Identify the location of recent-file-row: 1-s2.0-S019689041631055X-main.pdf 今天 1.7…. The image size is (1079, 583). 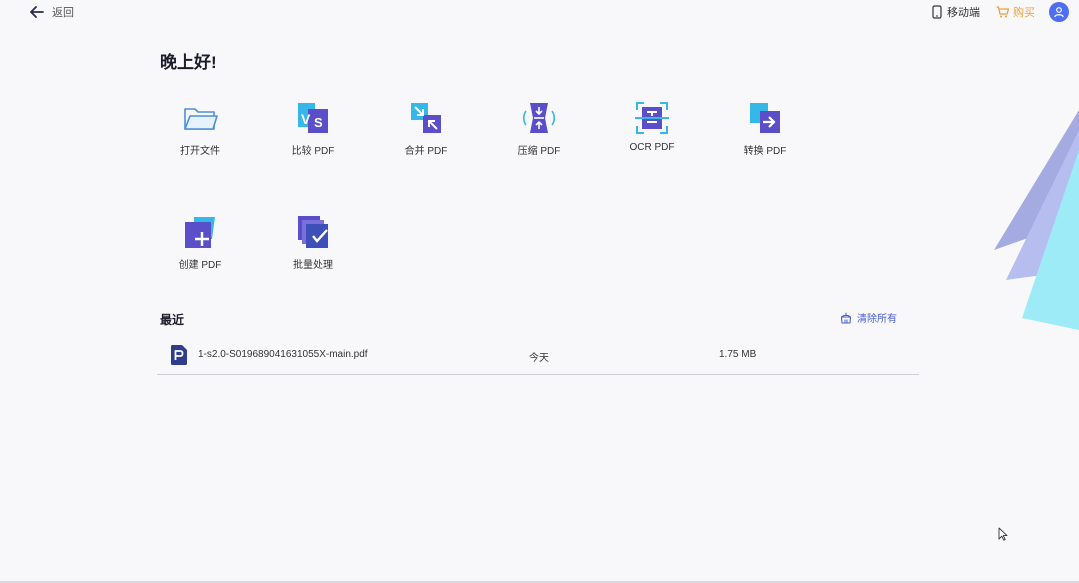
(538, 357).